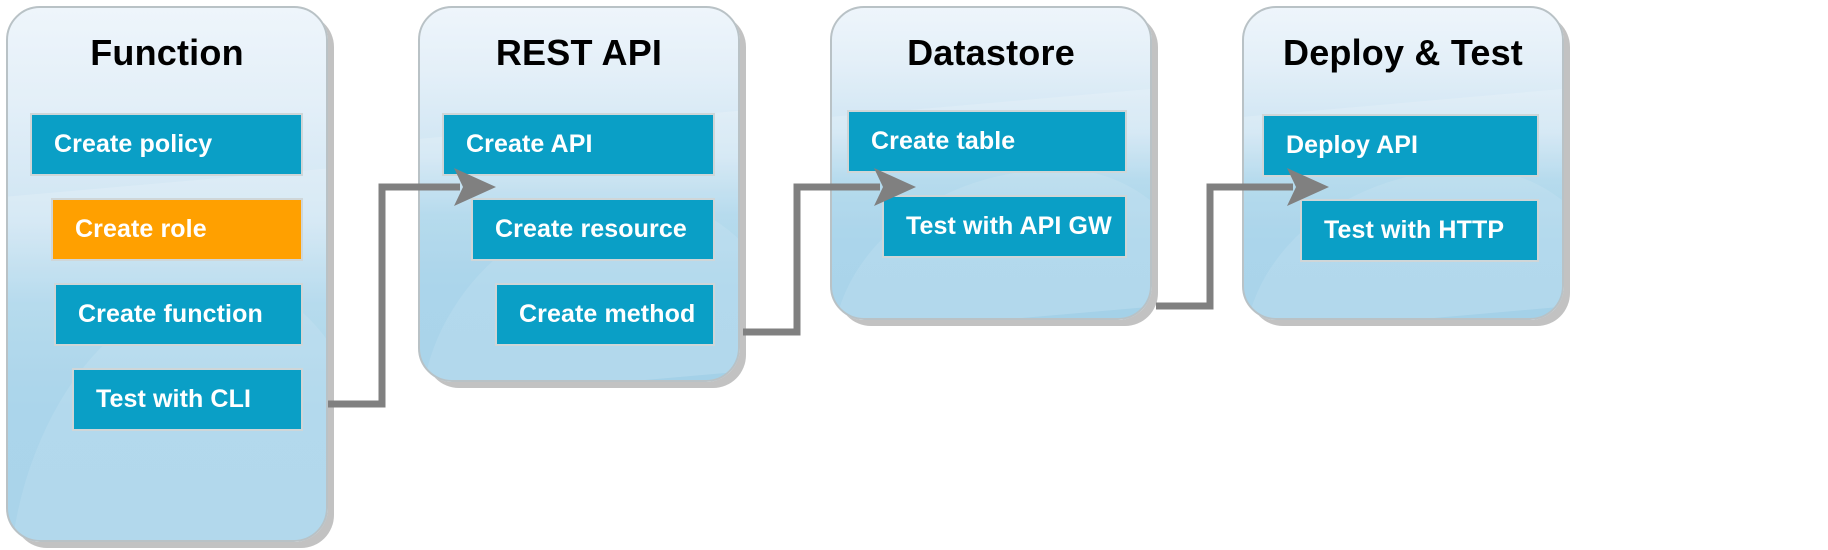 This screenshot has width=1828, height=550. What do you see at coordinates (166, 144) in the screenshot?
I see `step-create-policy: Create policy` at bounding box center [166, 144].